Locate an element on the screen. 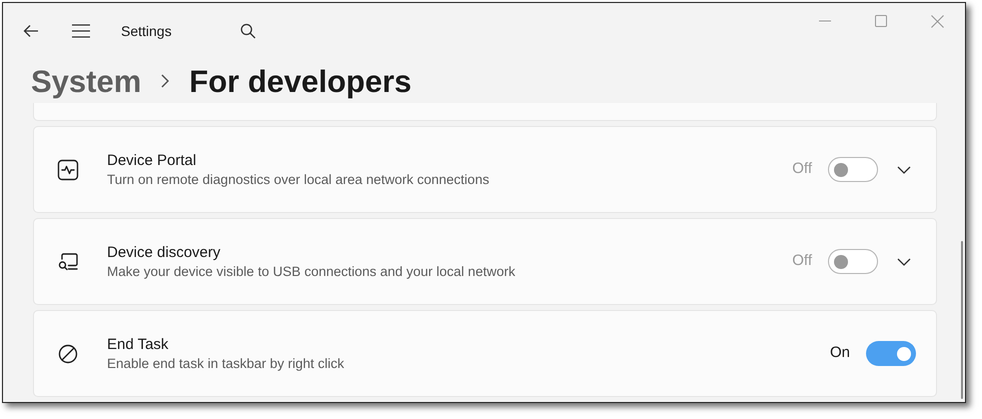 The image size is (982, 419). chevron-right-icon is located at coordinates (165, 81).